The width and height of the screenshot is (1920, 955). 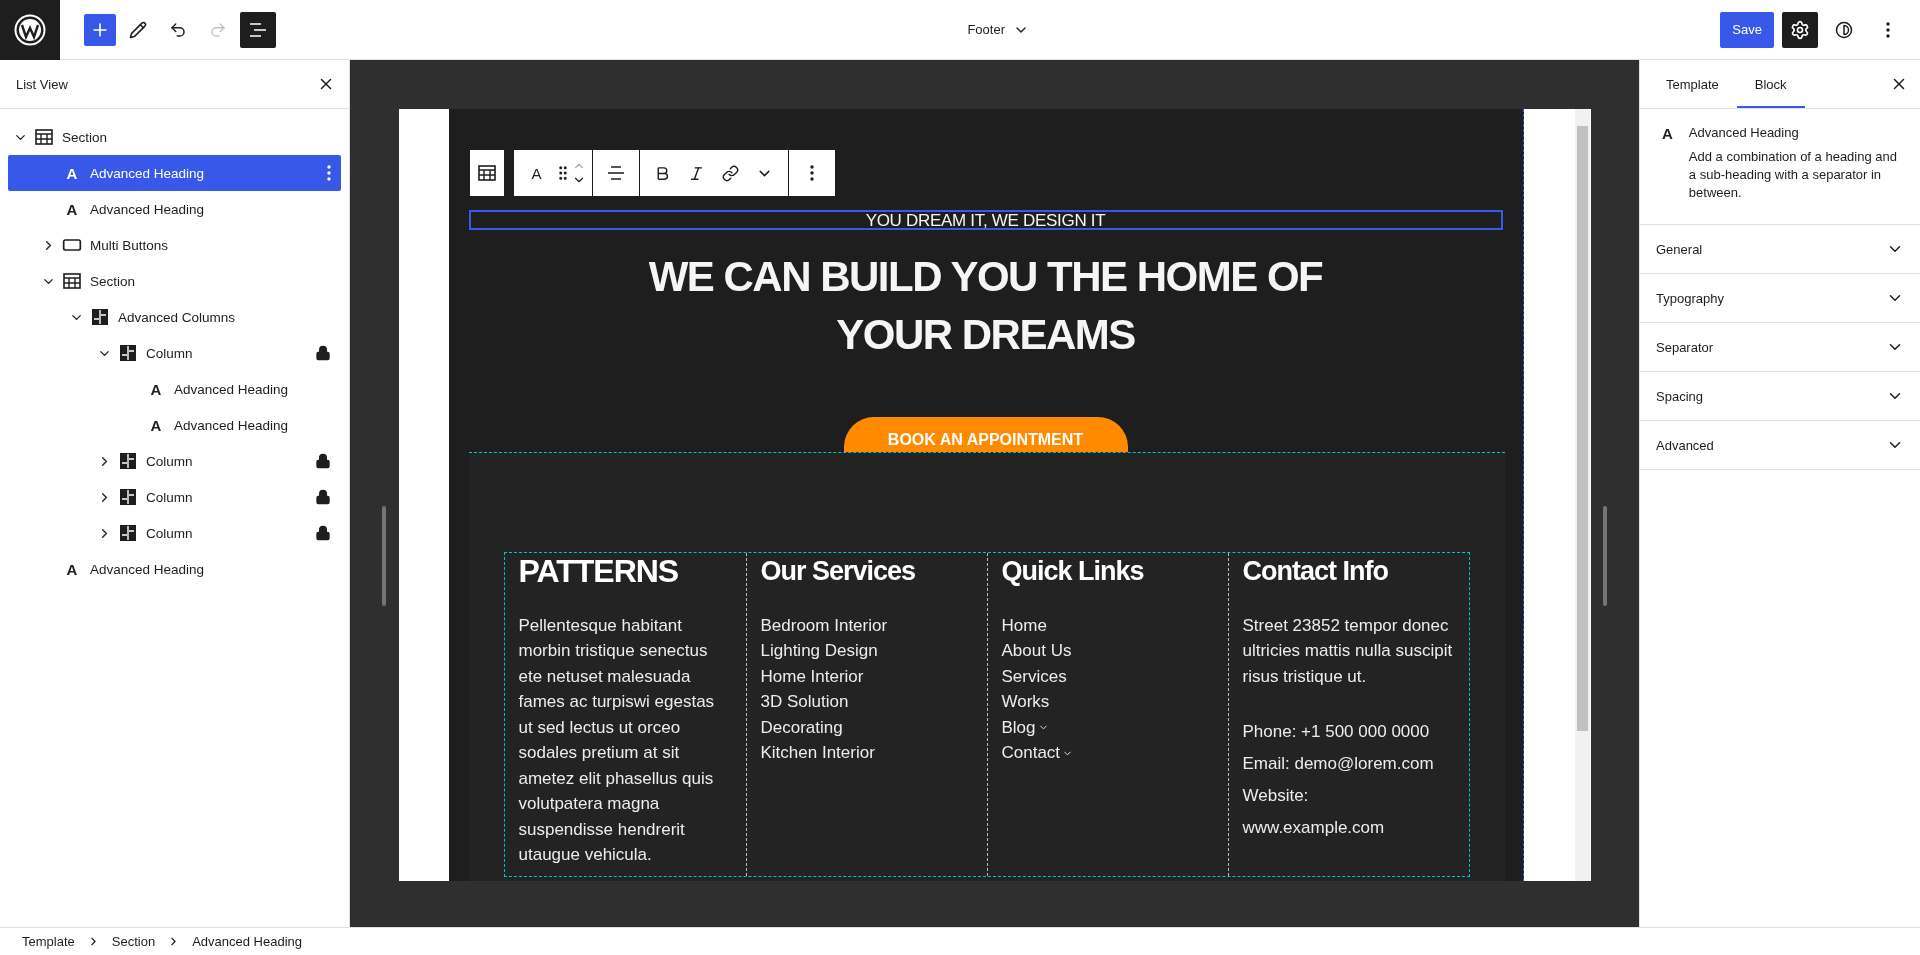 I want to click on footer-link: Services, so click(x=1034, y=676).